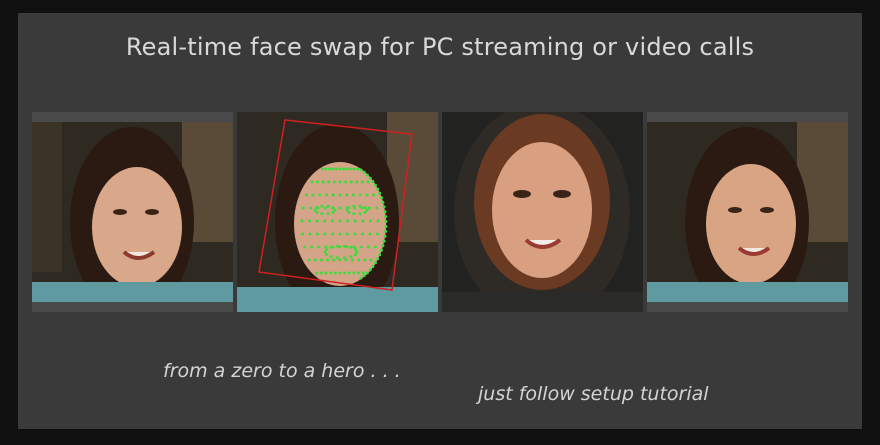 This screenshot has width=880, height=445. Describe the element at coordinates (747, 212) in the screenshot. I see `swapped-result-image` at that location.